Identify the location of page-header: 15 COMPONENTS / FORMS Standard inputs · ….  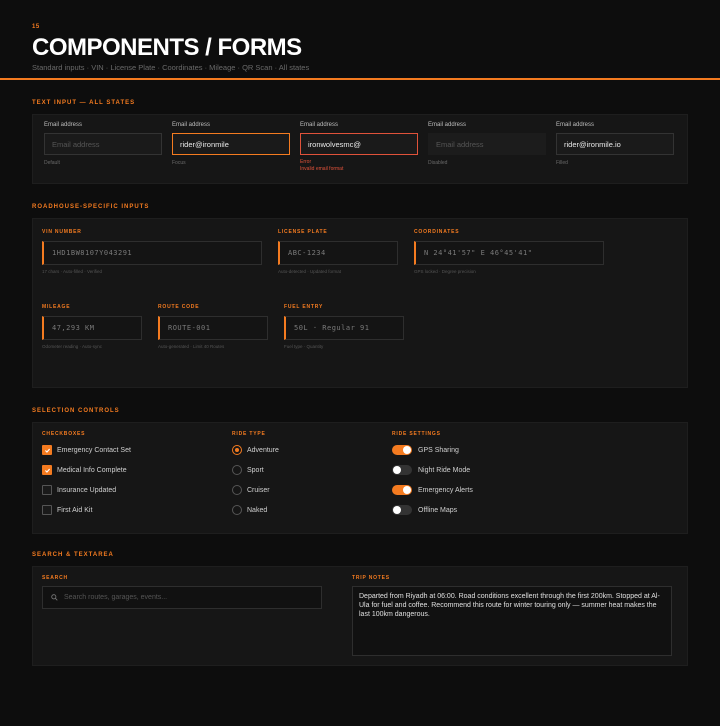
(360, 40).